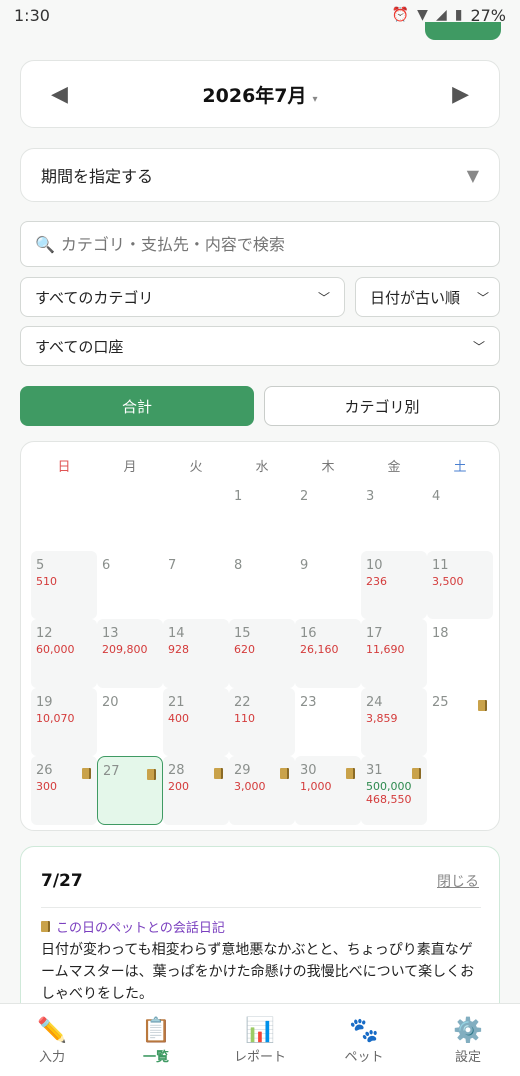 The height and width of the screenshot is (1076, 520). Describe the element at coordinates (460, 516) in the screenshot. I see `calendar-day-4: 4` at that location.